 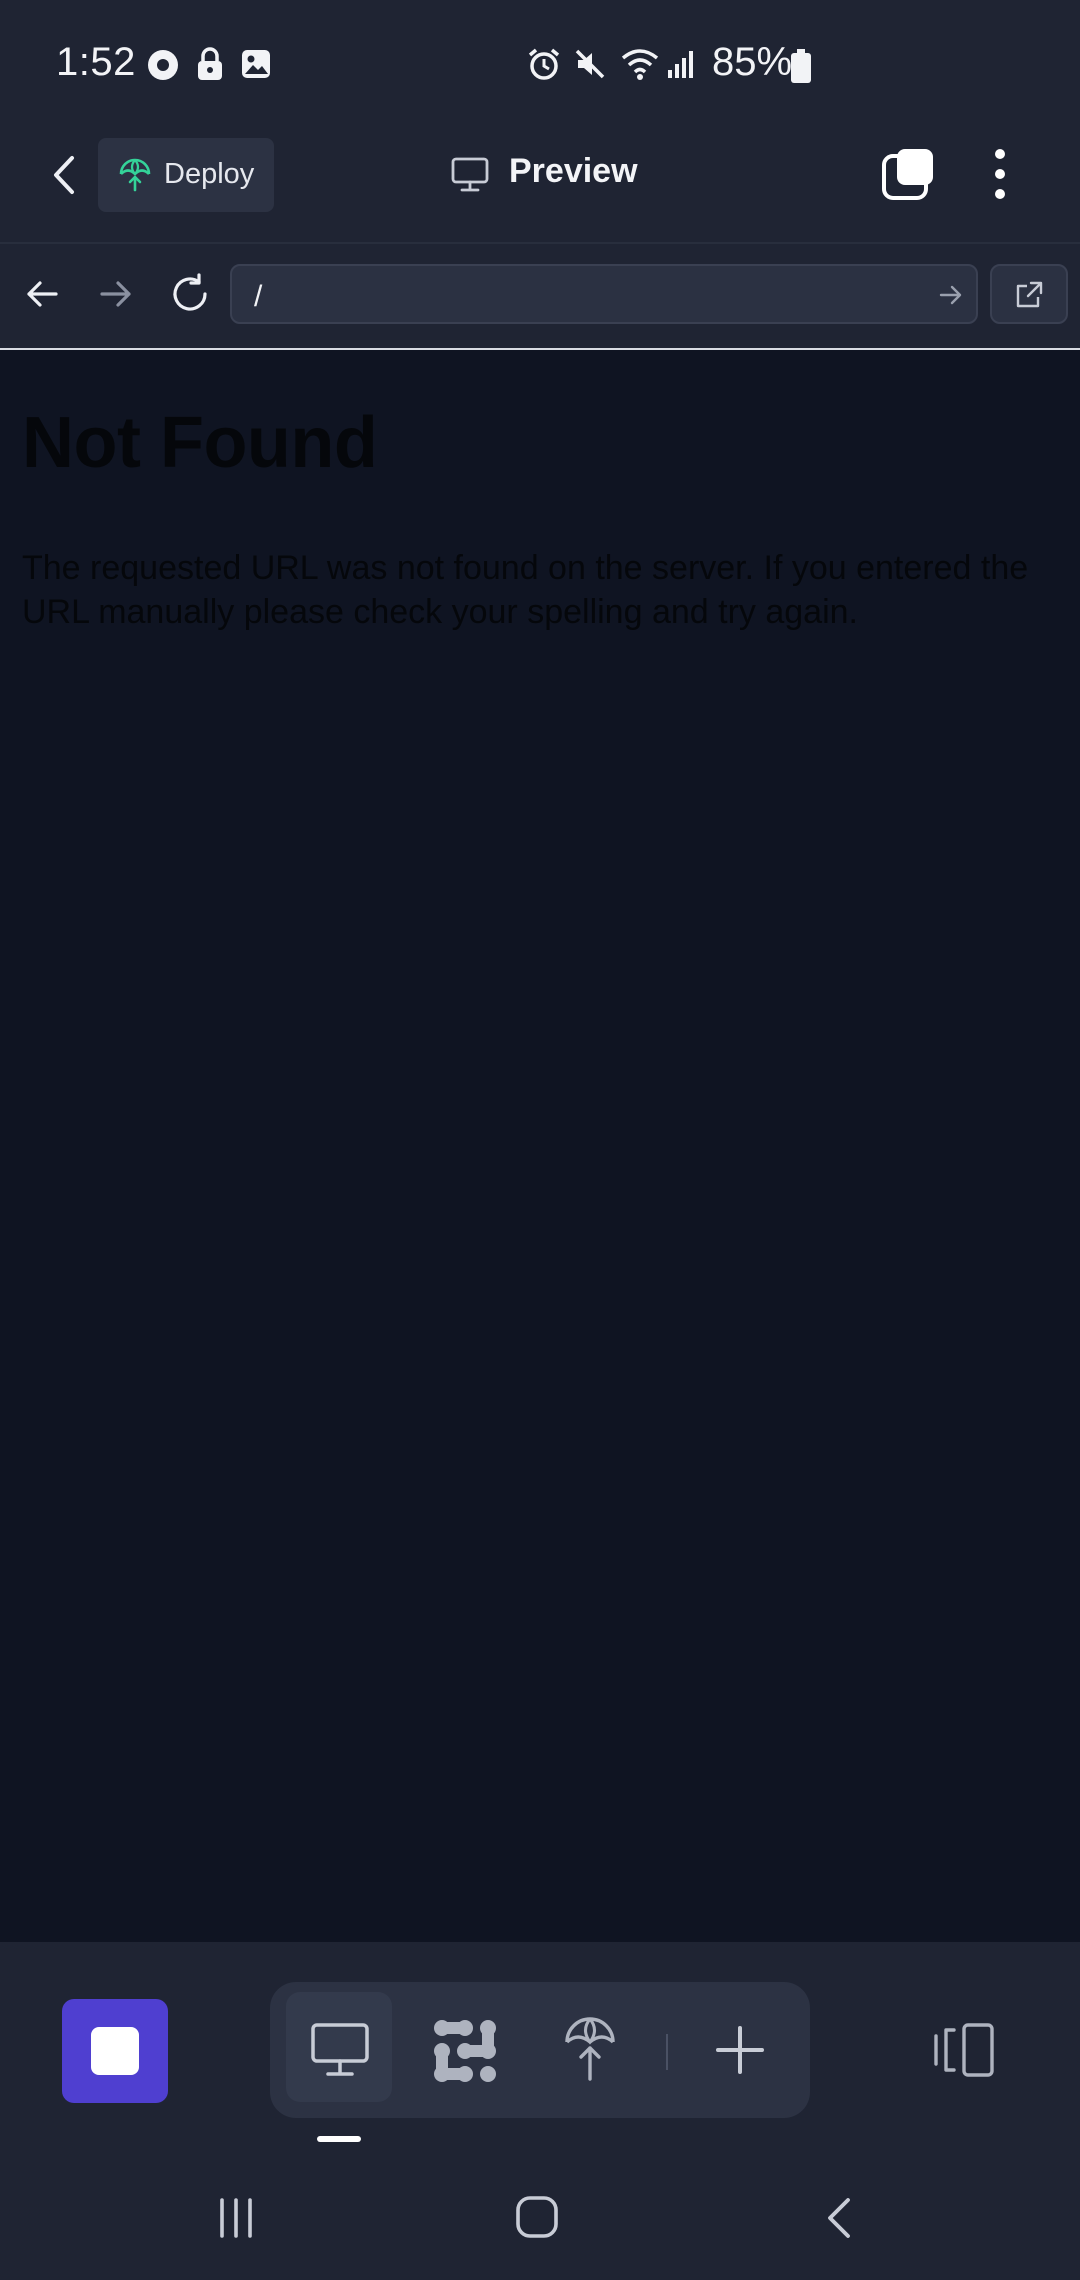 I want to click on nav-back-button, so click(x=42, y=294).